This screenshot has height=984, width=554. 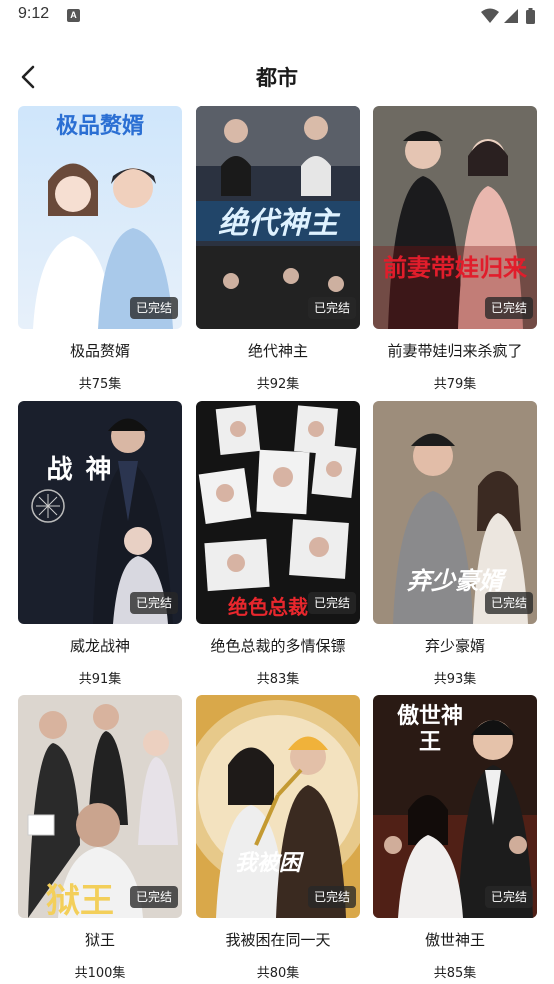 What do you see at coordinates (278, 806) in the screenshot?
I see `cover-image: 我被困 已完结` at bounding box center [278, 806].